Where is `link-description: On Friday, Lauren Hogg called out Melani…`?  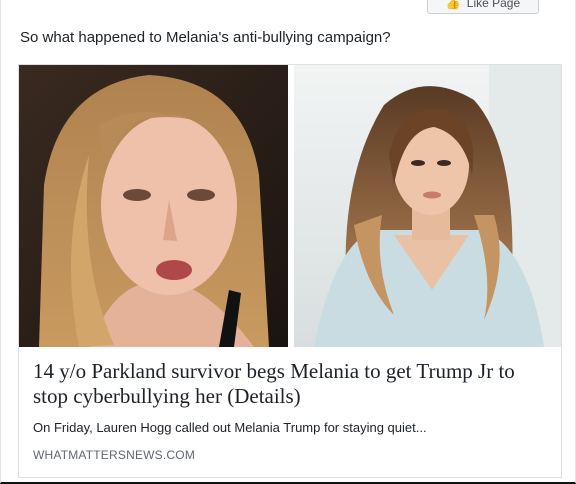
link-description: On Friday, Lauren Hogg called out Melani… is located at coordinates (230, 427).